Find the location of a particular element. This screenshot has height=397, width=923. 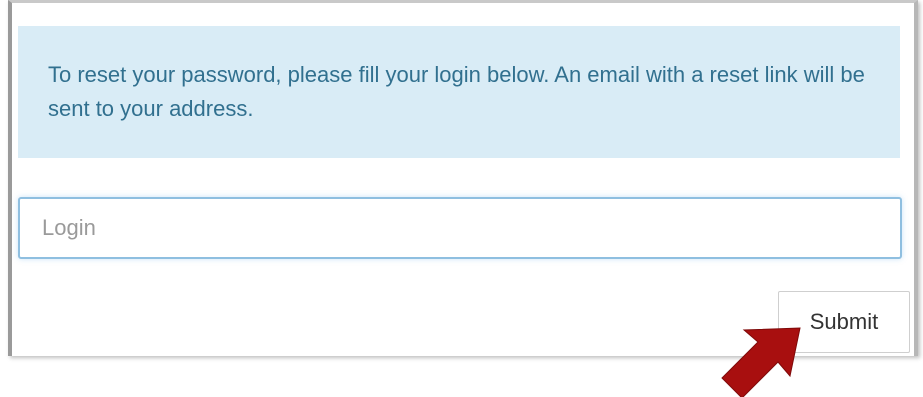

pointer-arrow-icon is located at coordinates (761, 362).